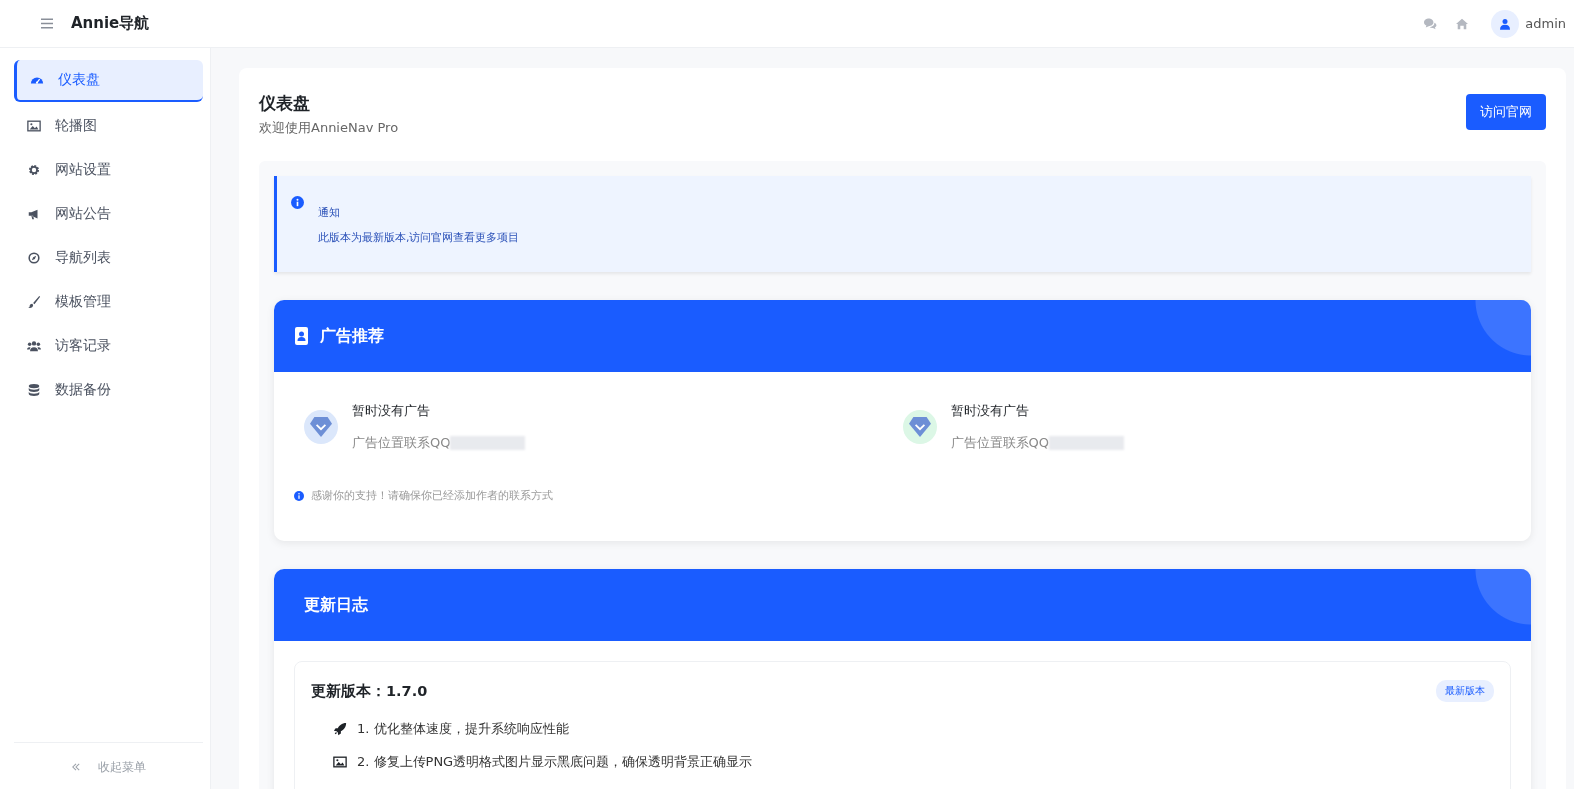 The width and height of the screenshot is (1574, 789). I want to click on avatar, so click(1505, 23).